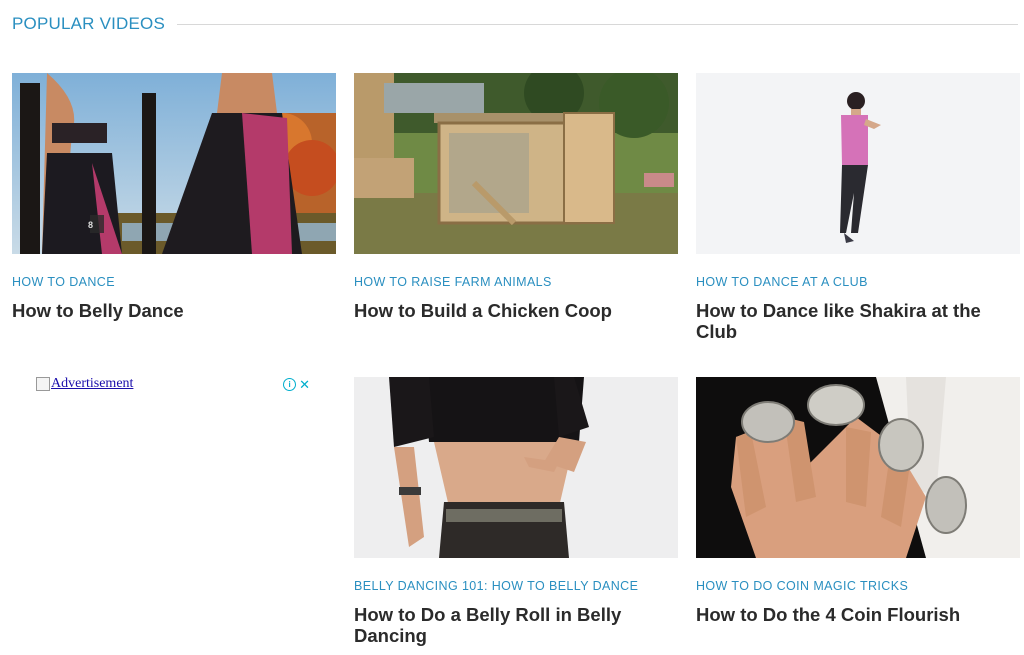 This screenshot has width=1024, height=655. I want to click on belly-roll-thumbnail, so click(516, 467).